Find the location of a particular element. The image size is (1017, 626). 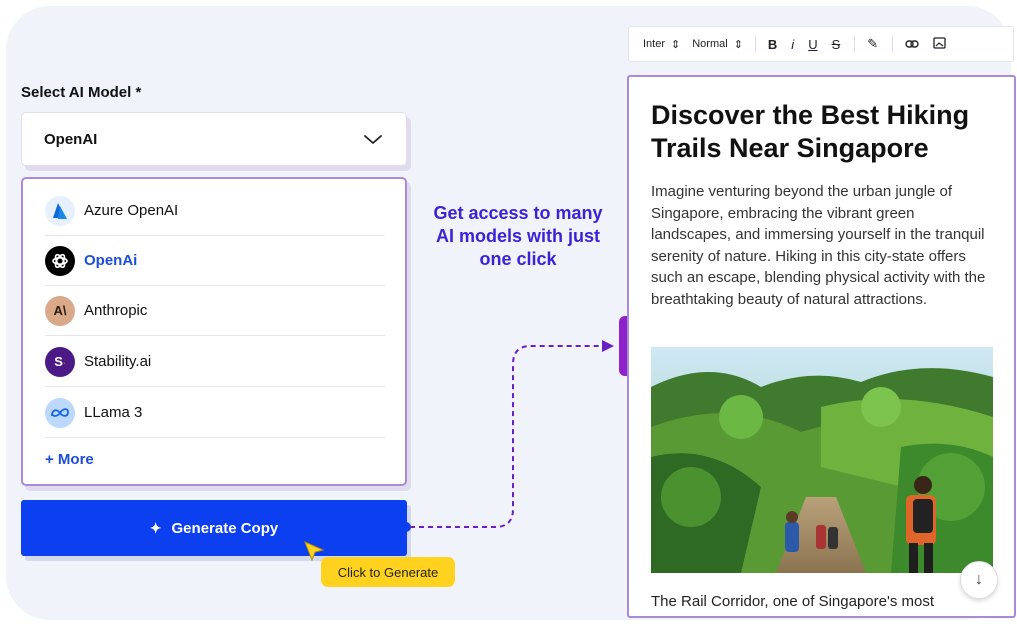

anthropic-logo-icon: A\ is located at coordinates (60, 310).